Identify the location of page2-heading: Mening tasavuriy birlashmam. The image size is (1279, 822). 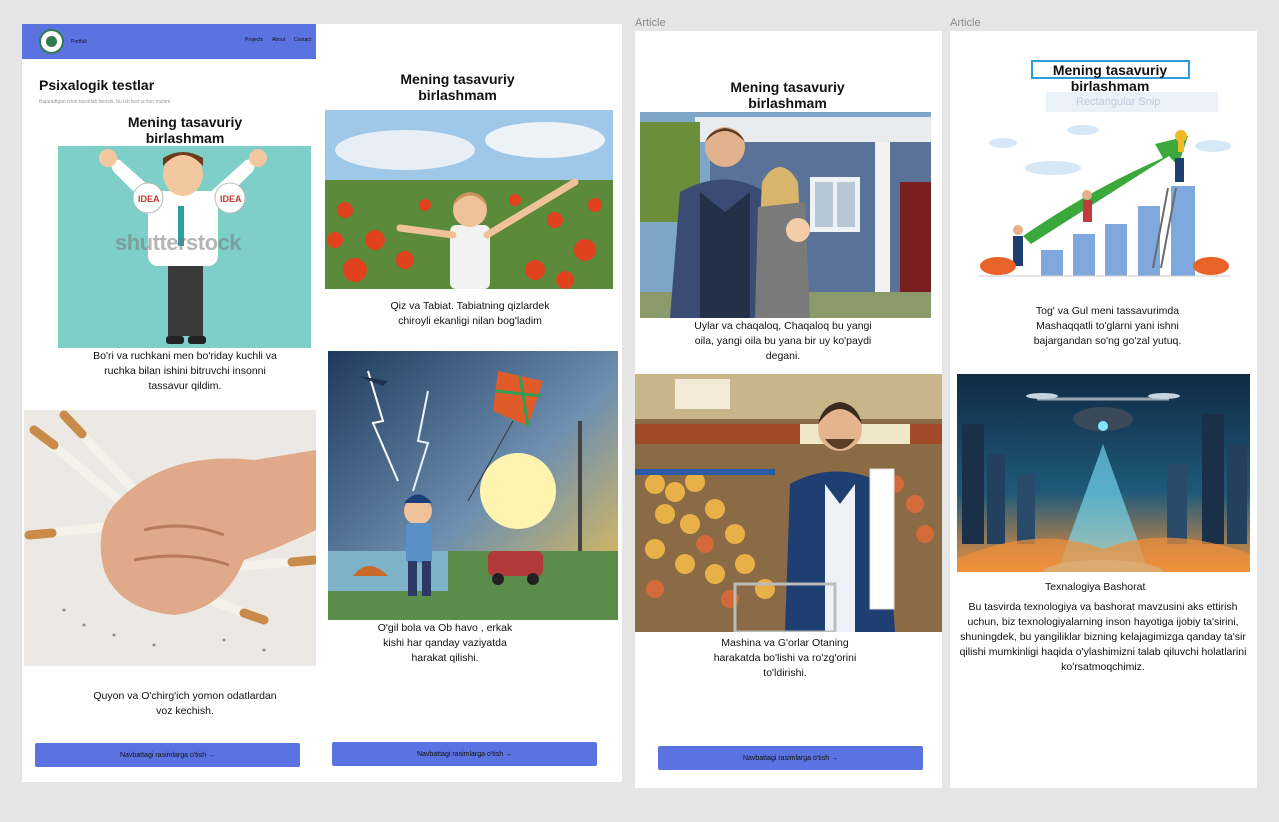
(457, 87).